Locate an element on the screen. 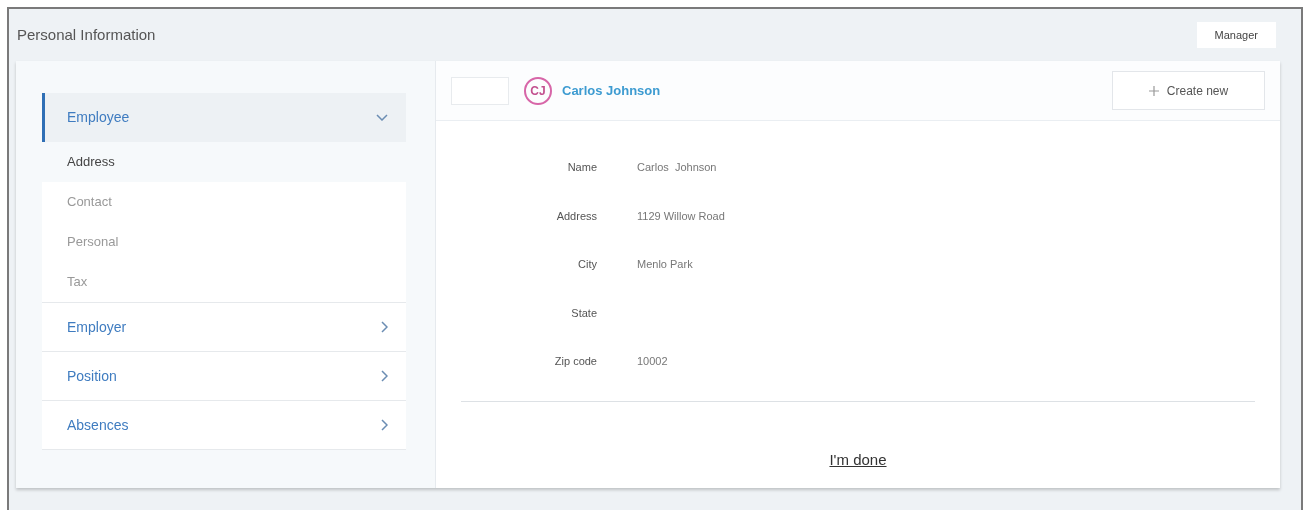 The image size is (1310, 510). record-name-link: Carlos Johnson is located at coordinates (611, 90).